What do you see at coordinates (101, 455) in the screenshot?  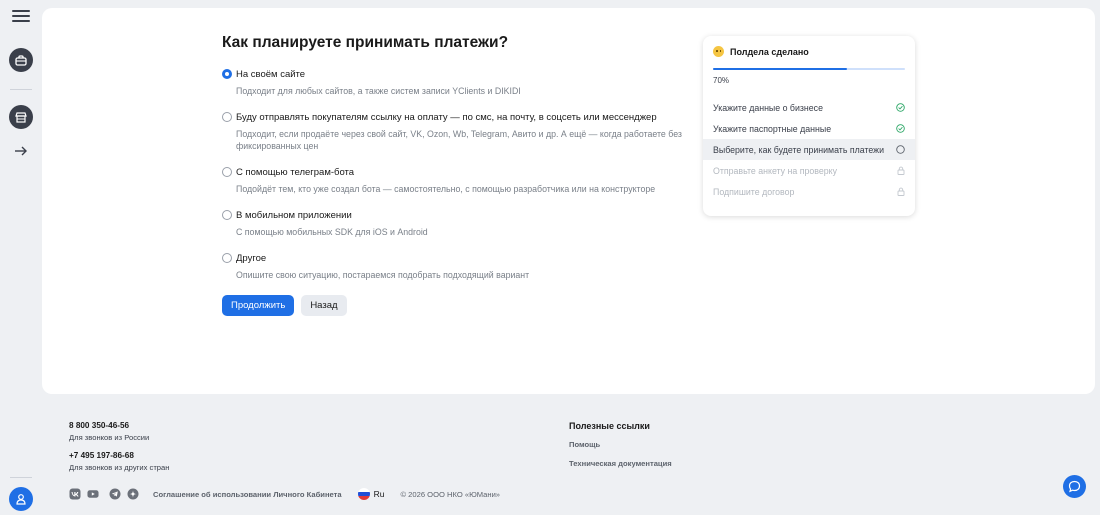 I see `phone-international: +7 495 197-86-68` at bounding box center [101, 455].